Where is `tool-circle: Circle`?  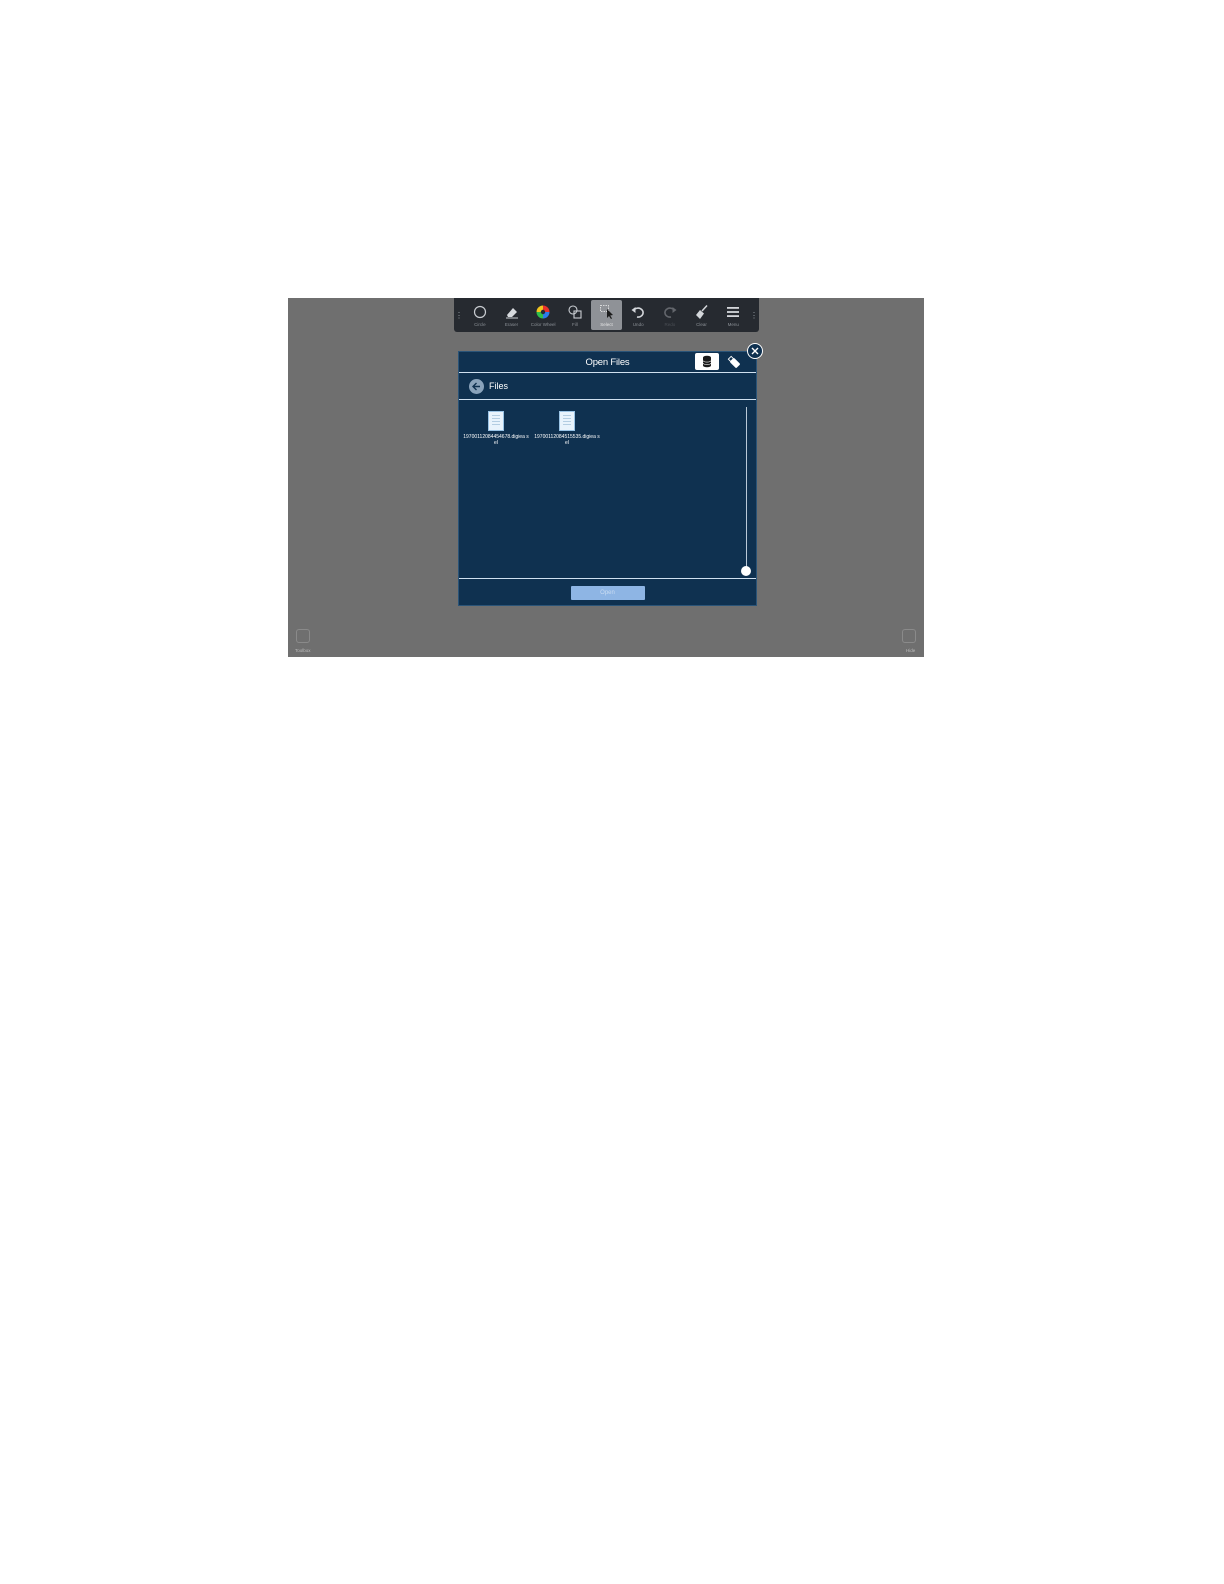
tool-circle: Circle is located at coordinates (480, 315).